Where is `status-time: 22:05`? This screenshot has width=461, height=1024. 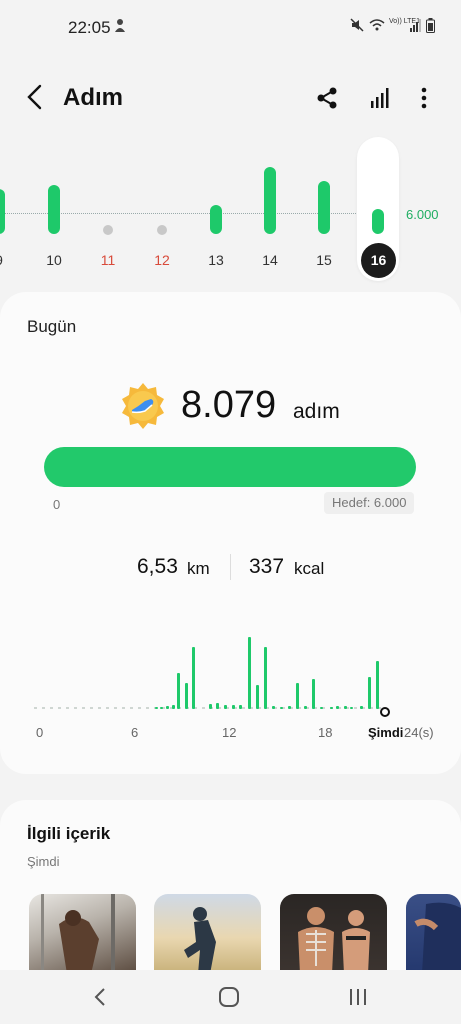 status-time: 22:05 is located at coordinates (89, 27).